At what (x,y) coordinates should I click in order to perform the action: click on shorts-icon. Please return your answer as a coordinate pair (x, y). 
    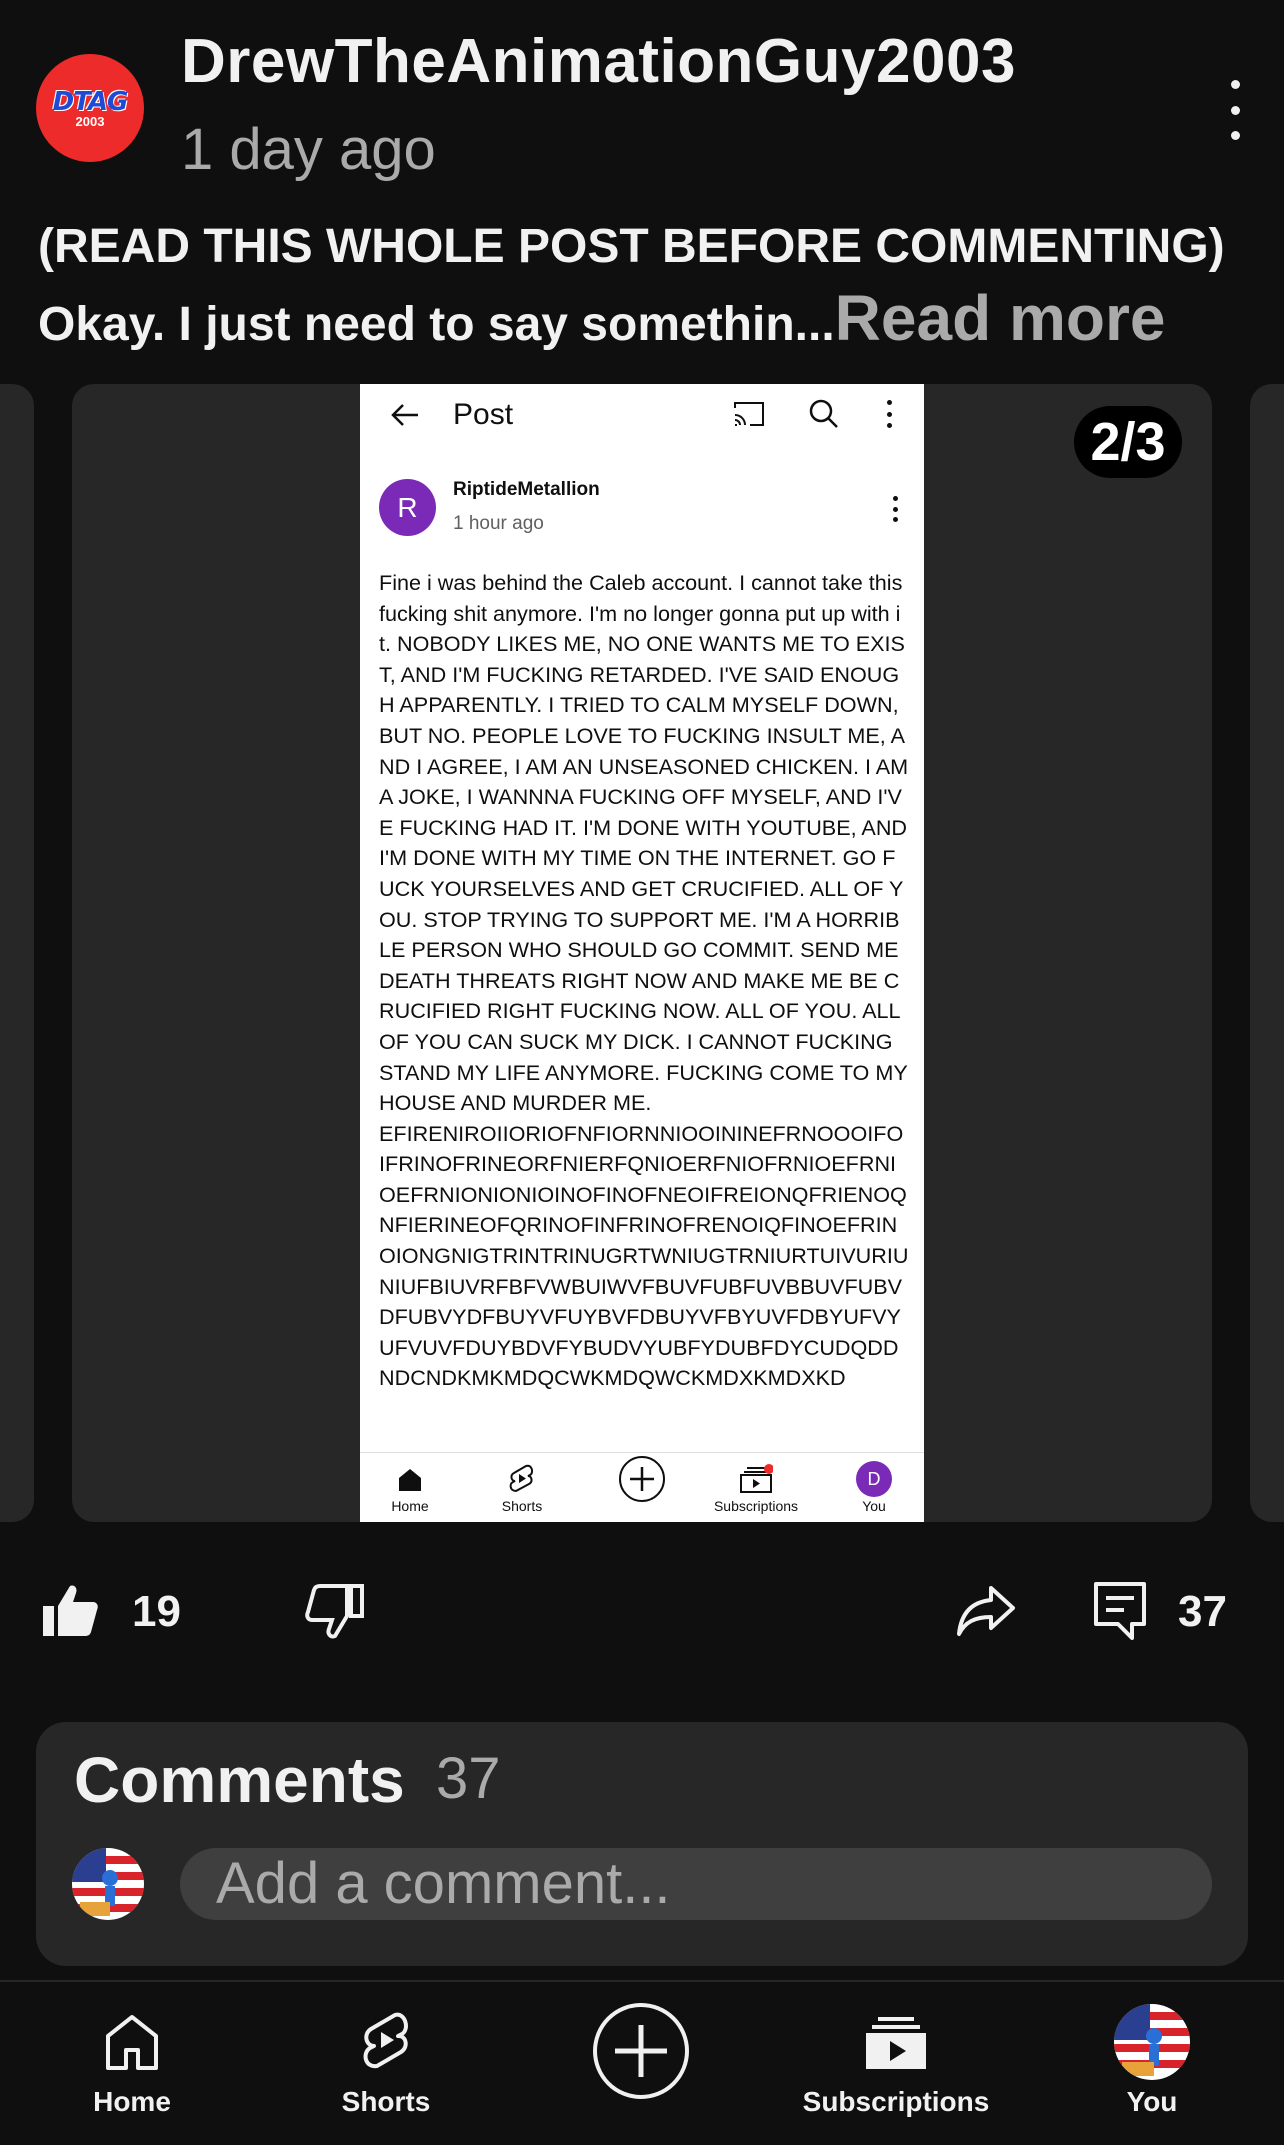
    Looking at the image, I should click on (522, 1479).